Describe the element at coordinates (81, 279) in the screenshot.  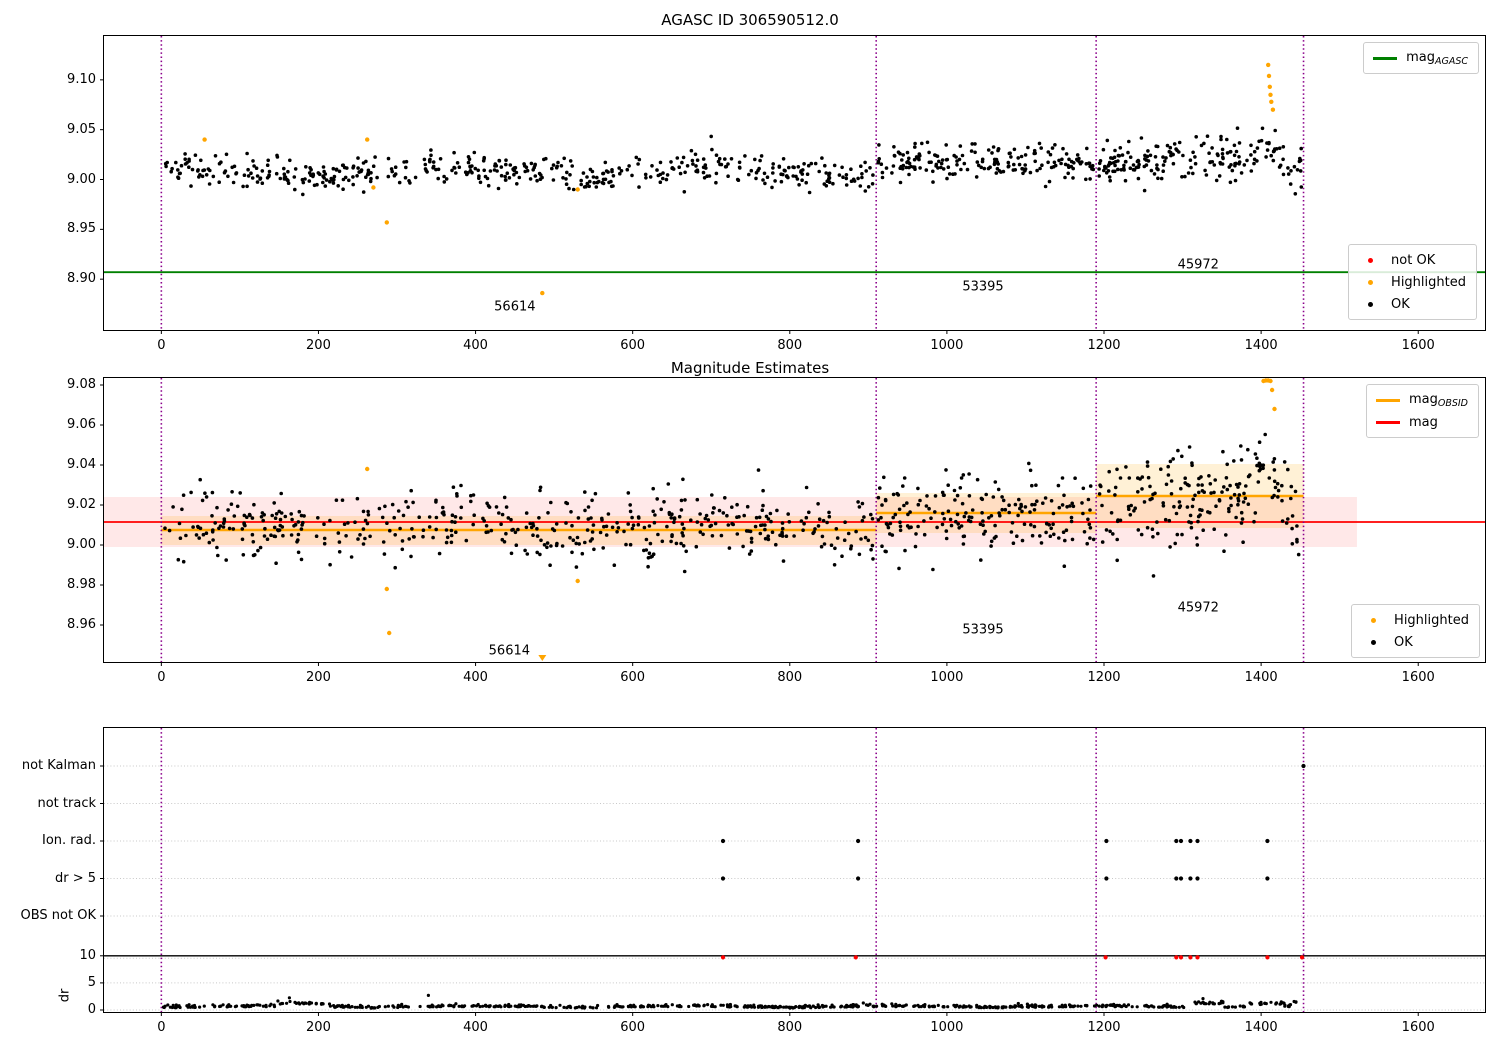
I see `y-tick-label: 8.90` at that location.